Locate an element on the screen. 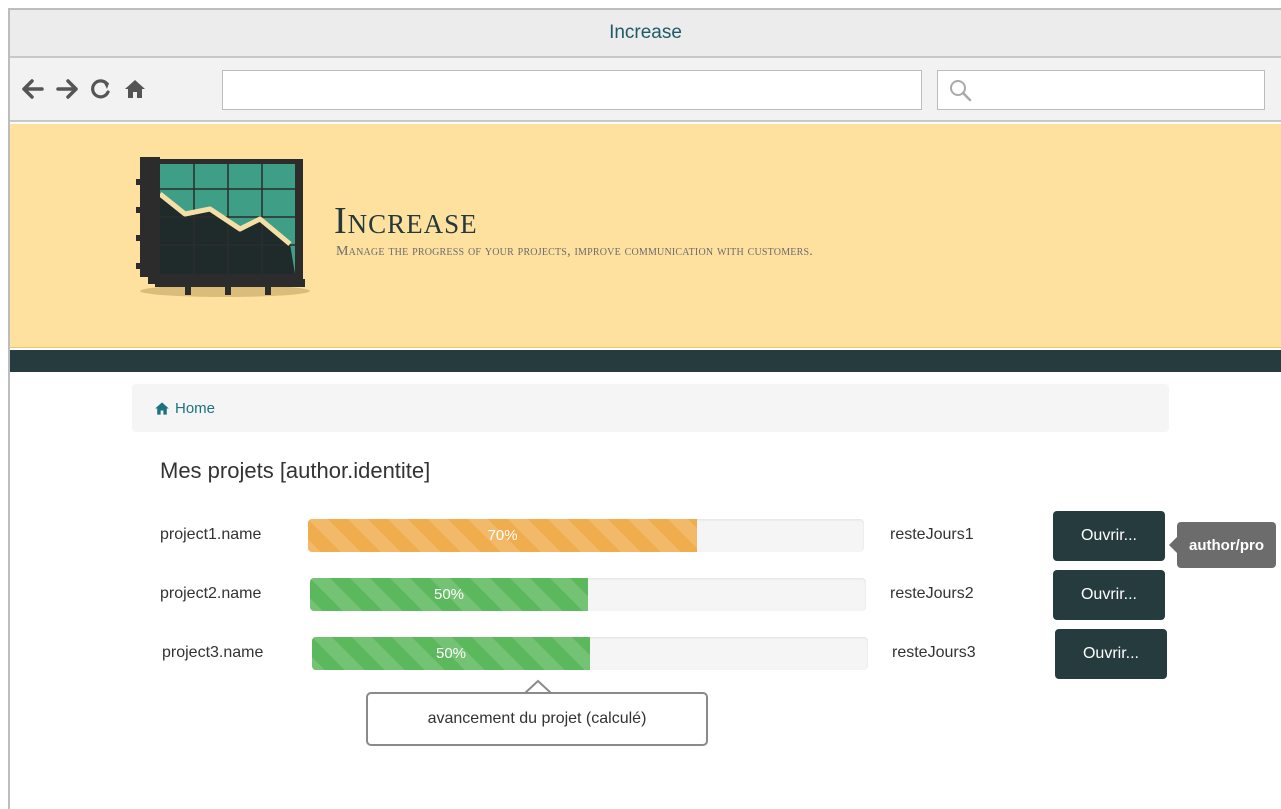  arrow-right-icon is located at coordinates (67, 89).